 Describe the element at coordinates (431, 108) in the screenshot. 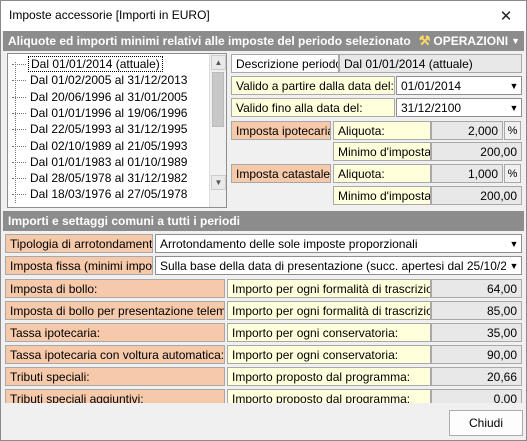

I see `valid-to-value: 31/12/2100` at that location.